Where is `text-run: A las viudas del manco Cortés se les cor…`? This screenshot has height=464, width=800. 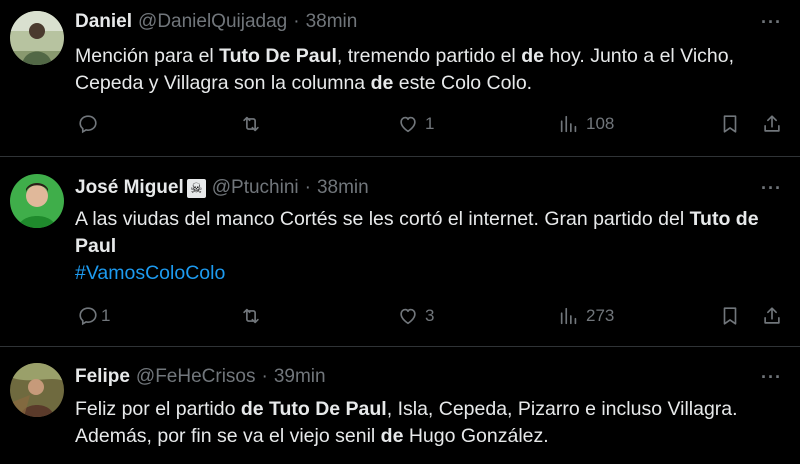 text-run: A las viudas del manco Cortés se les cor… is located at coordinates (382, 219).